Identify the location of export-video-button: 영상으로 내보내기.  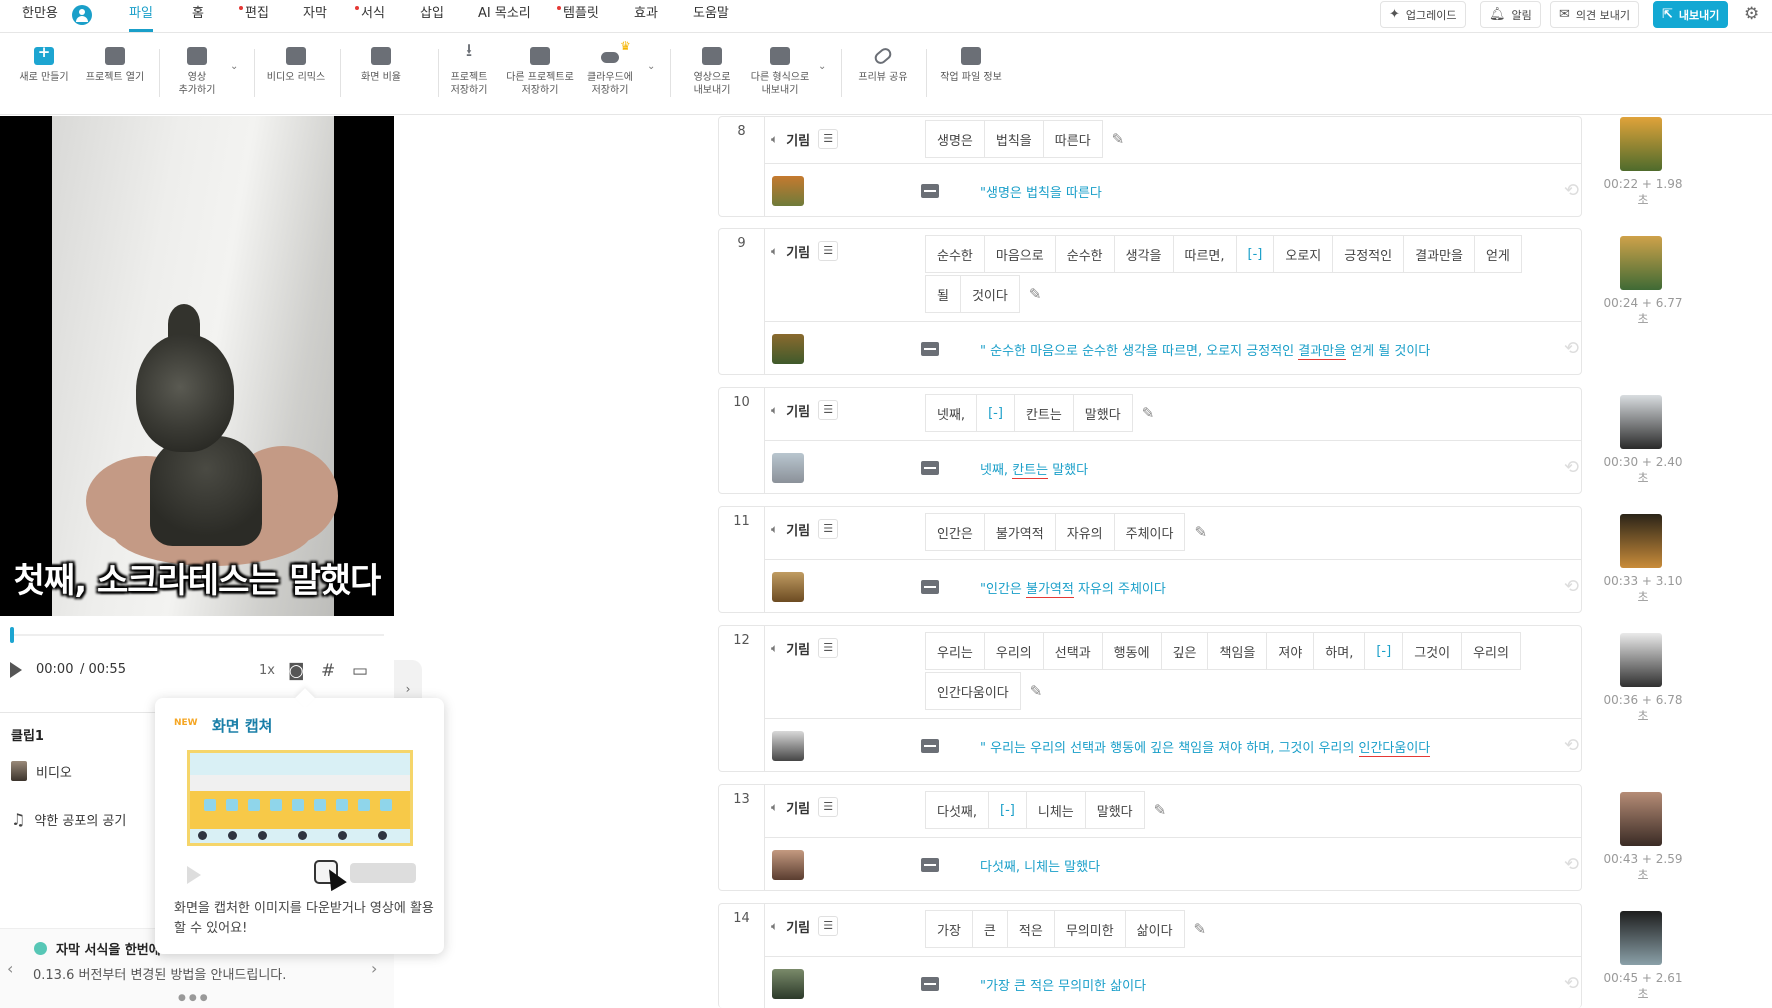
(712, 72).